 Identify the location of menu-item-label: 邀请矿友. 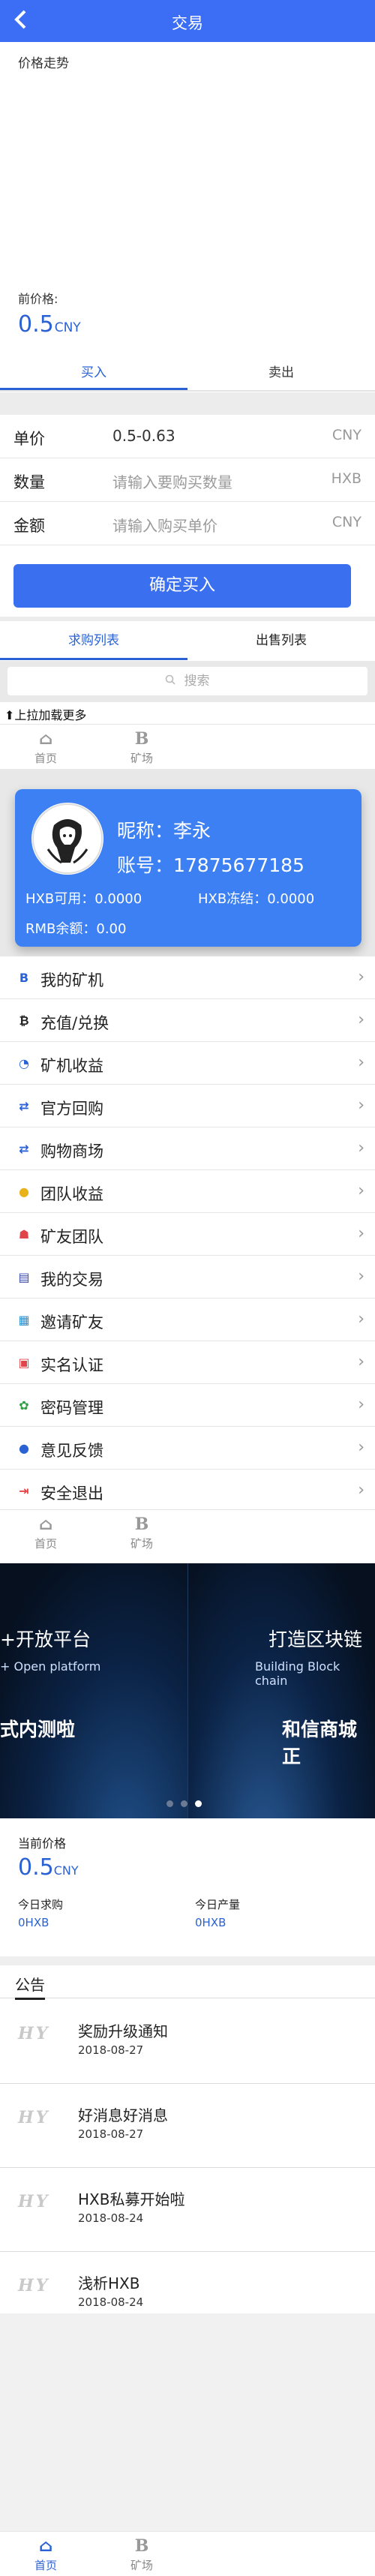
(72, 1323).